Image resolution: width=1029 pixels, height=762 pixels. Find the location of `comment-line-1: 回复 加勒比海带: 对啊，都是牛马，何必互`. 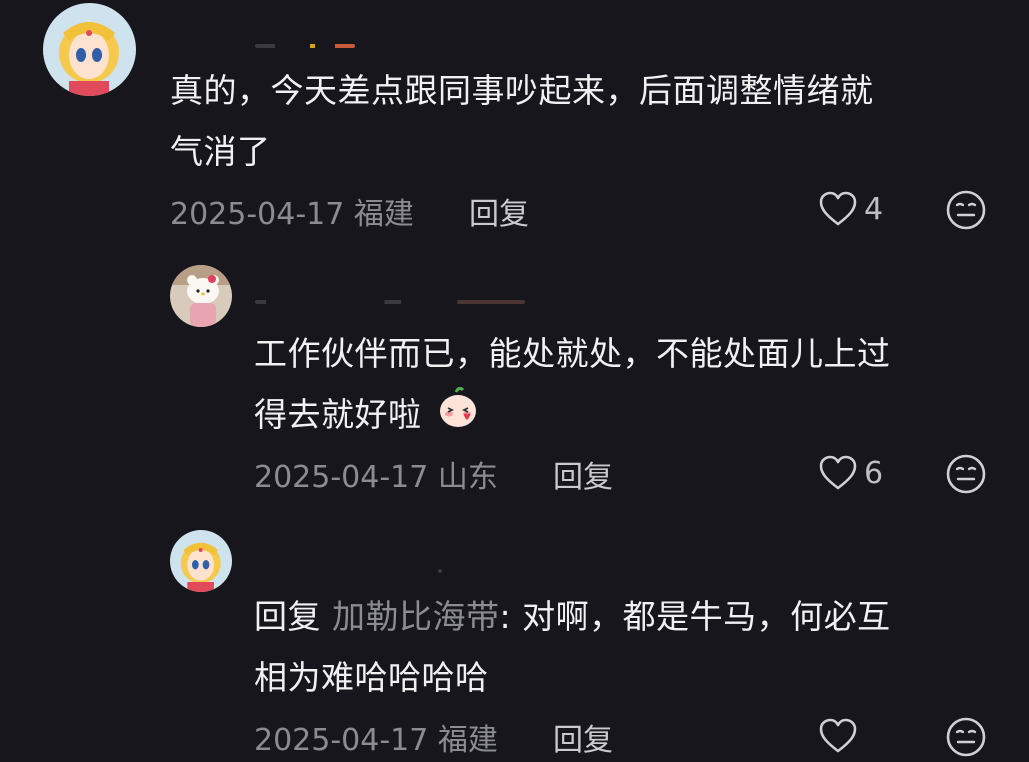

comment-line-1: 回复 加勒比海带: 对啊，都是牛马，何必互 is located at coordinates (572, 616).